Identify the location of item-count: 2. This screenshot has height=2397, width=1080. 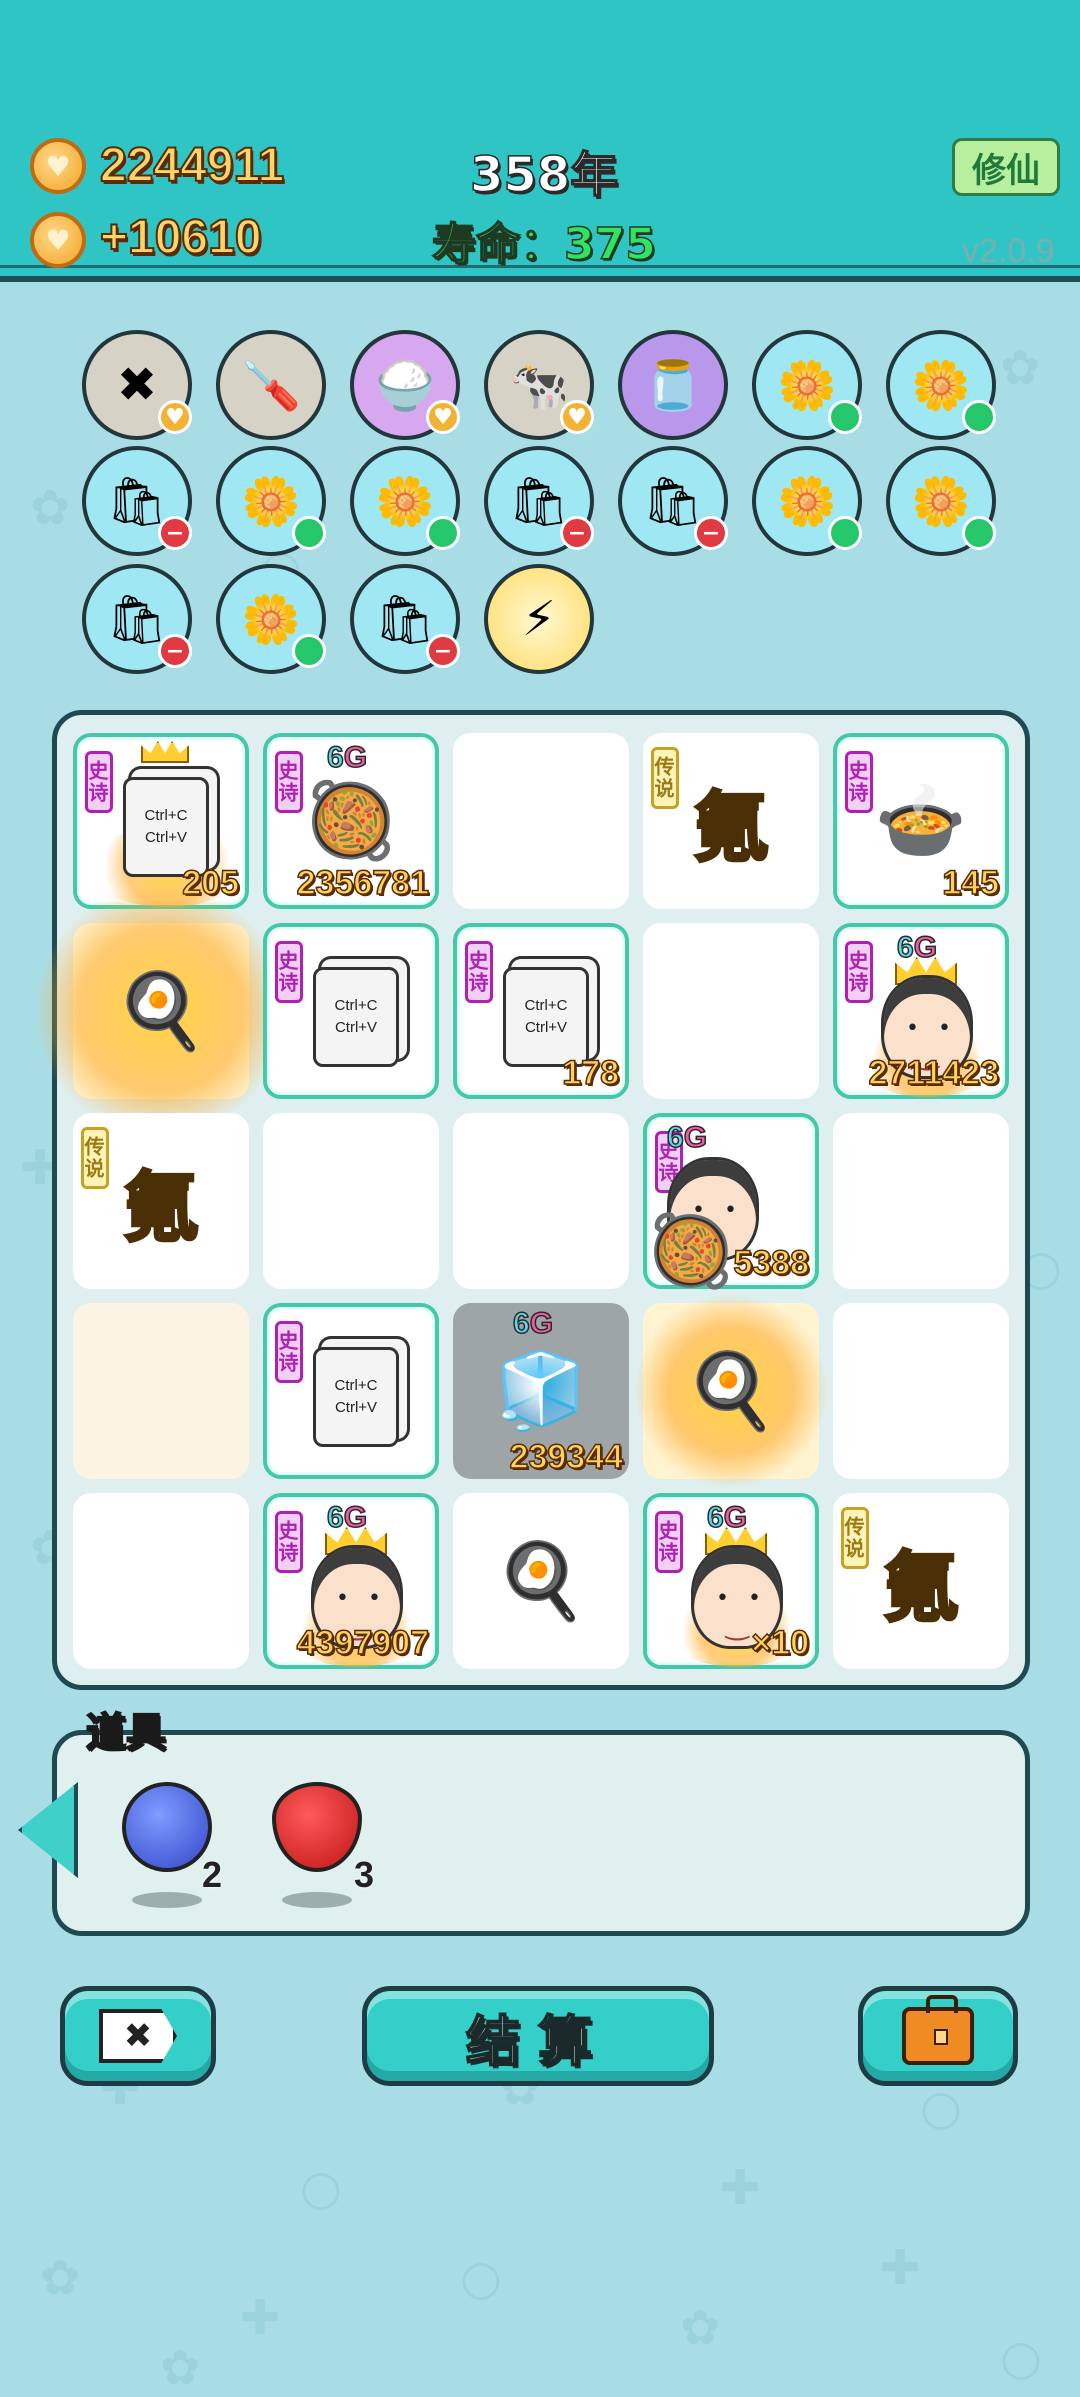
(212, 1874).